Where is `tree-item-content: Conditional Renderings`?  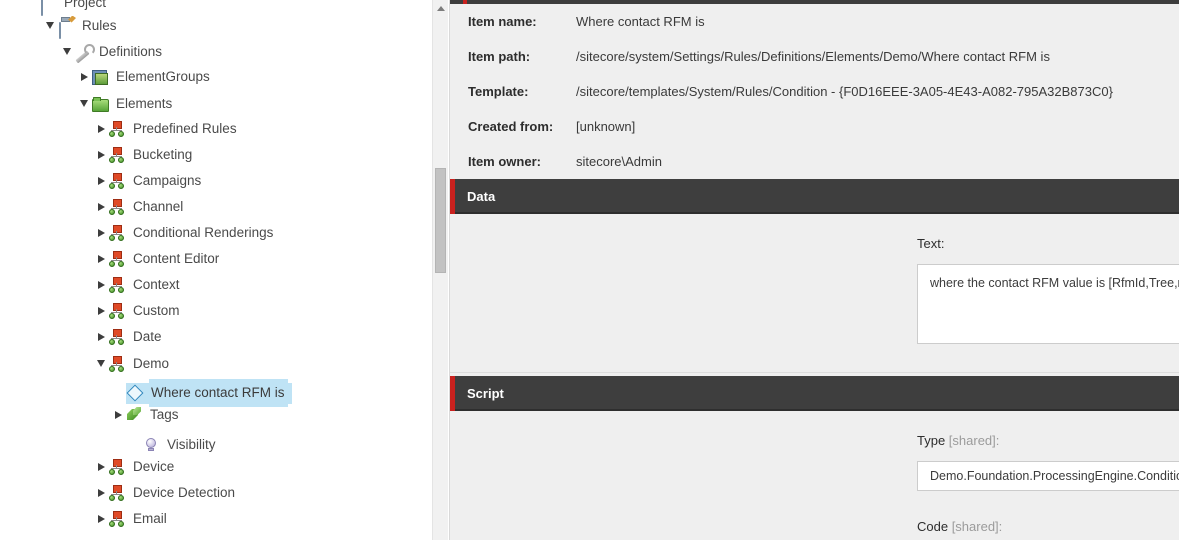 tree-item-content: Conditional Renderings is located at coordinates (192, 233).